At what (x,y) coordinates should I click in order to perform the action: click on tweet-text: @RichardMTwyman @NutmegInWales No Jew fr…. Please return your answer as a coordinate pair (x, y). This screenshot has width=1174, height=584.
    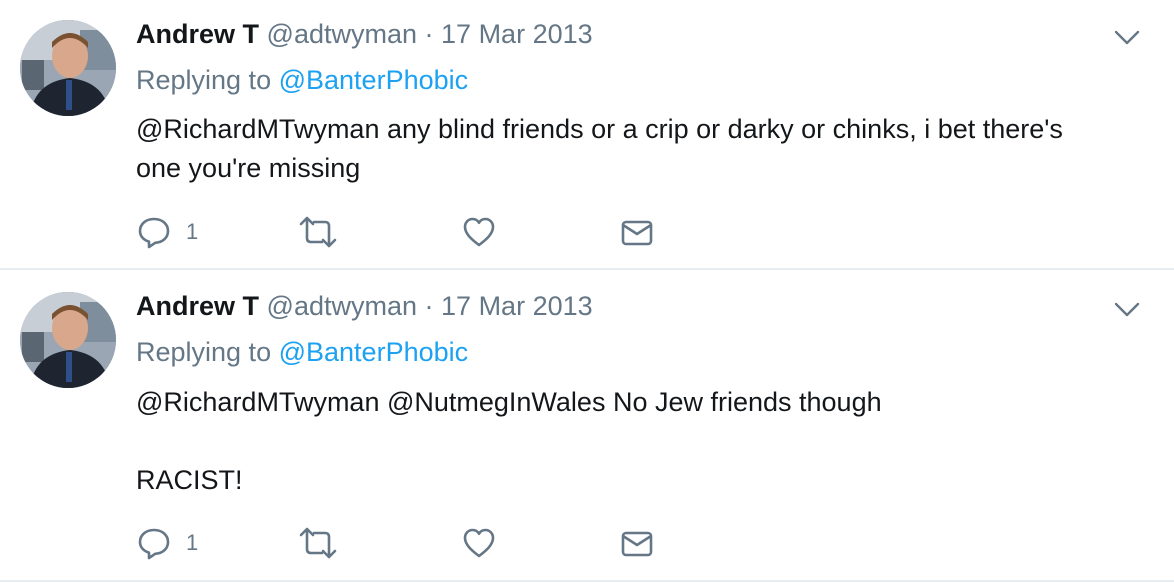
    Looking at the image, I should click on (509, 441).